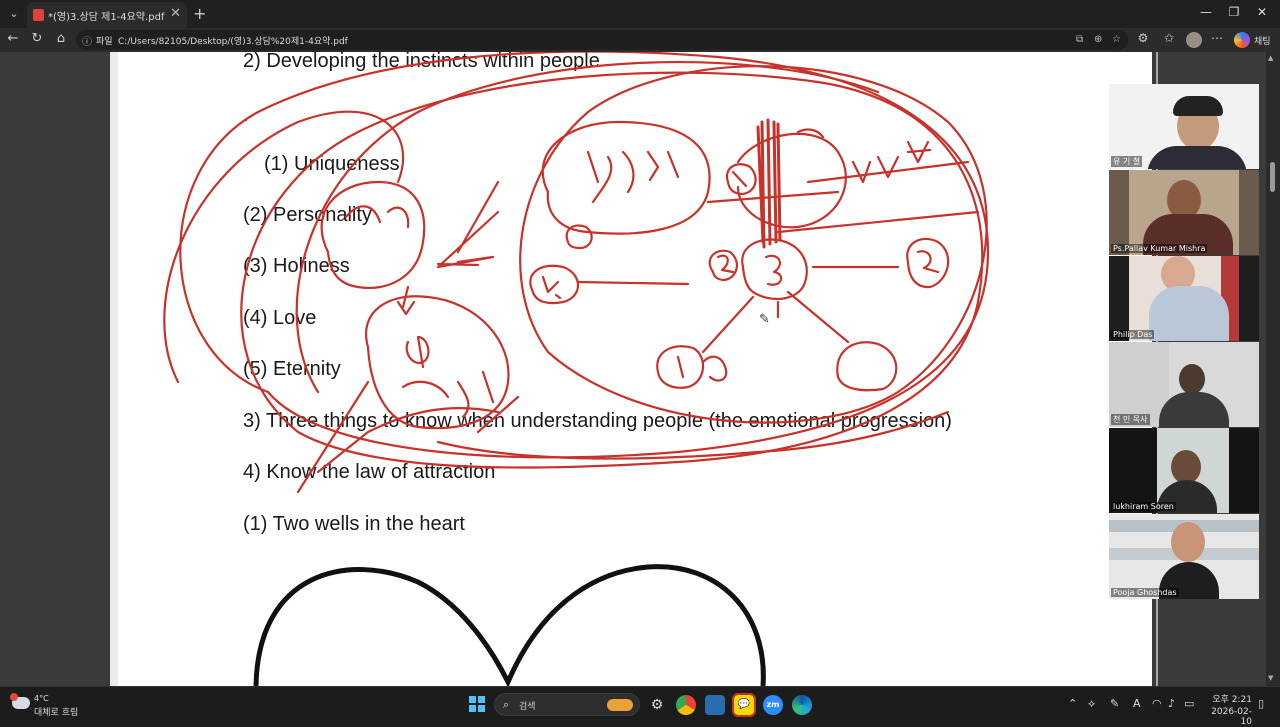 Image resolution: width=1280 pixels, height=727 pixels. What do you see at coordinates (657, 705) in the screenshot?
I see `settings-icon: ⚙` at bounding box center [657, 705].